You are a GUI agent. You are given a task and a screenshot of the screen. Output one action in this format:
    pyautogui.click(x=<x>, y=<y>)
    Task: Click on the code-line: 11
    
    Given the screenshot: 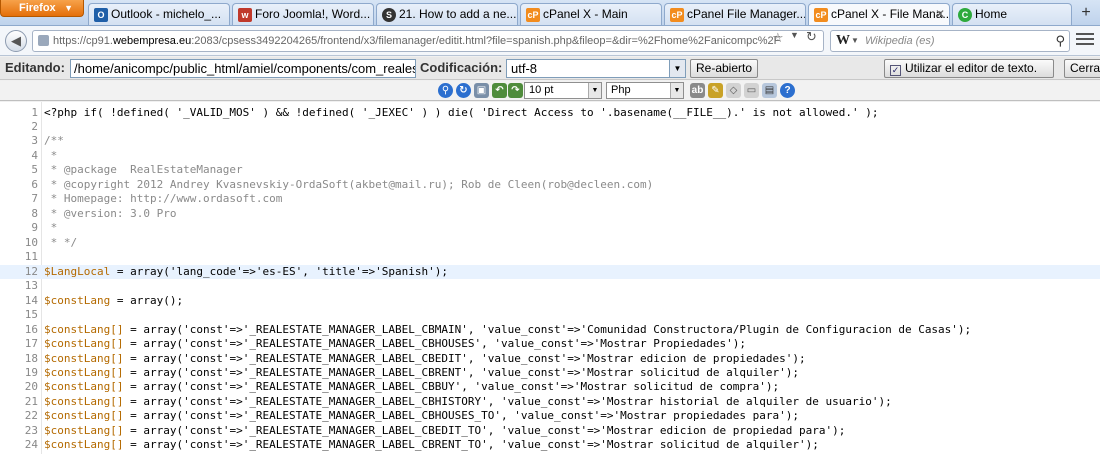 What is the action you would take?
    pyautogui.click(x=550, y=257)
    